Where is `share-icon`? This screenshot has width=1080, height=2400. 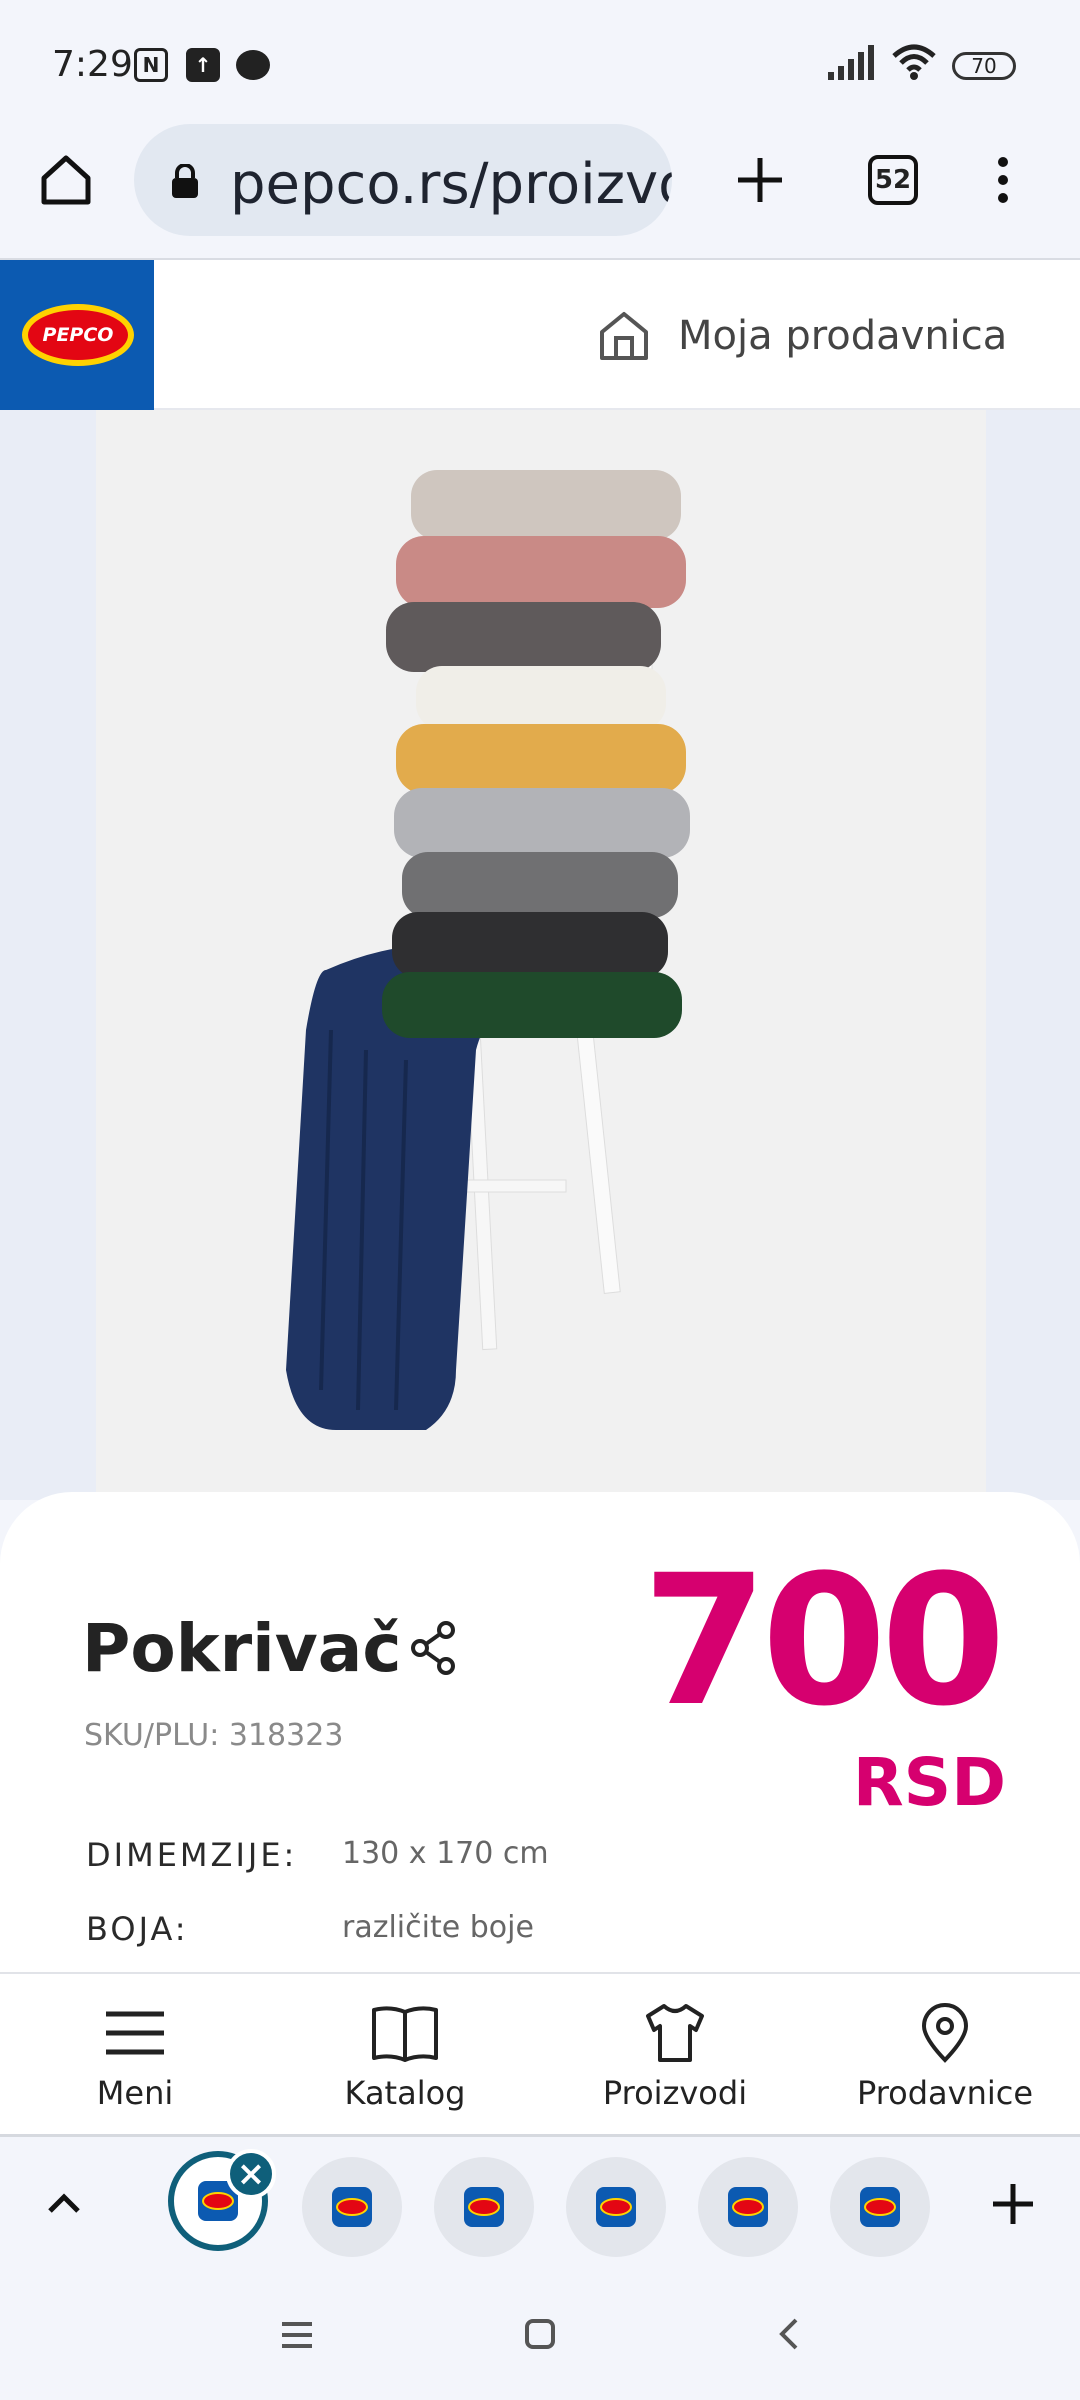 share-icon is located at coordinates (434, 1648).